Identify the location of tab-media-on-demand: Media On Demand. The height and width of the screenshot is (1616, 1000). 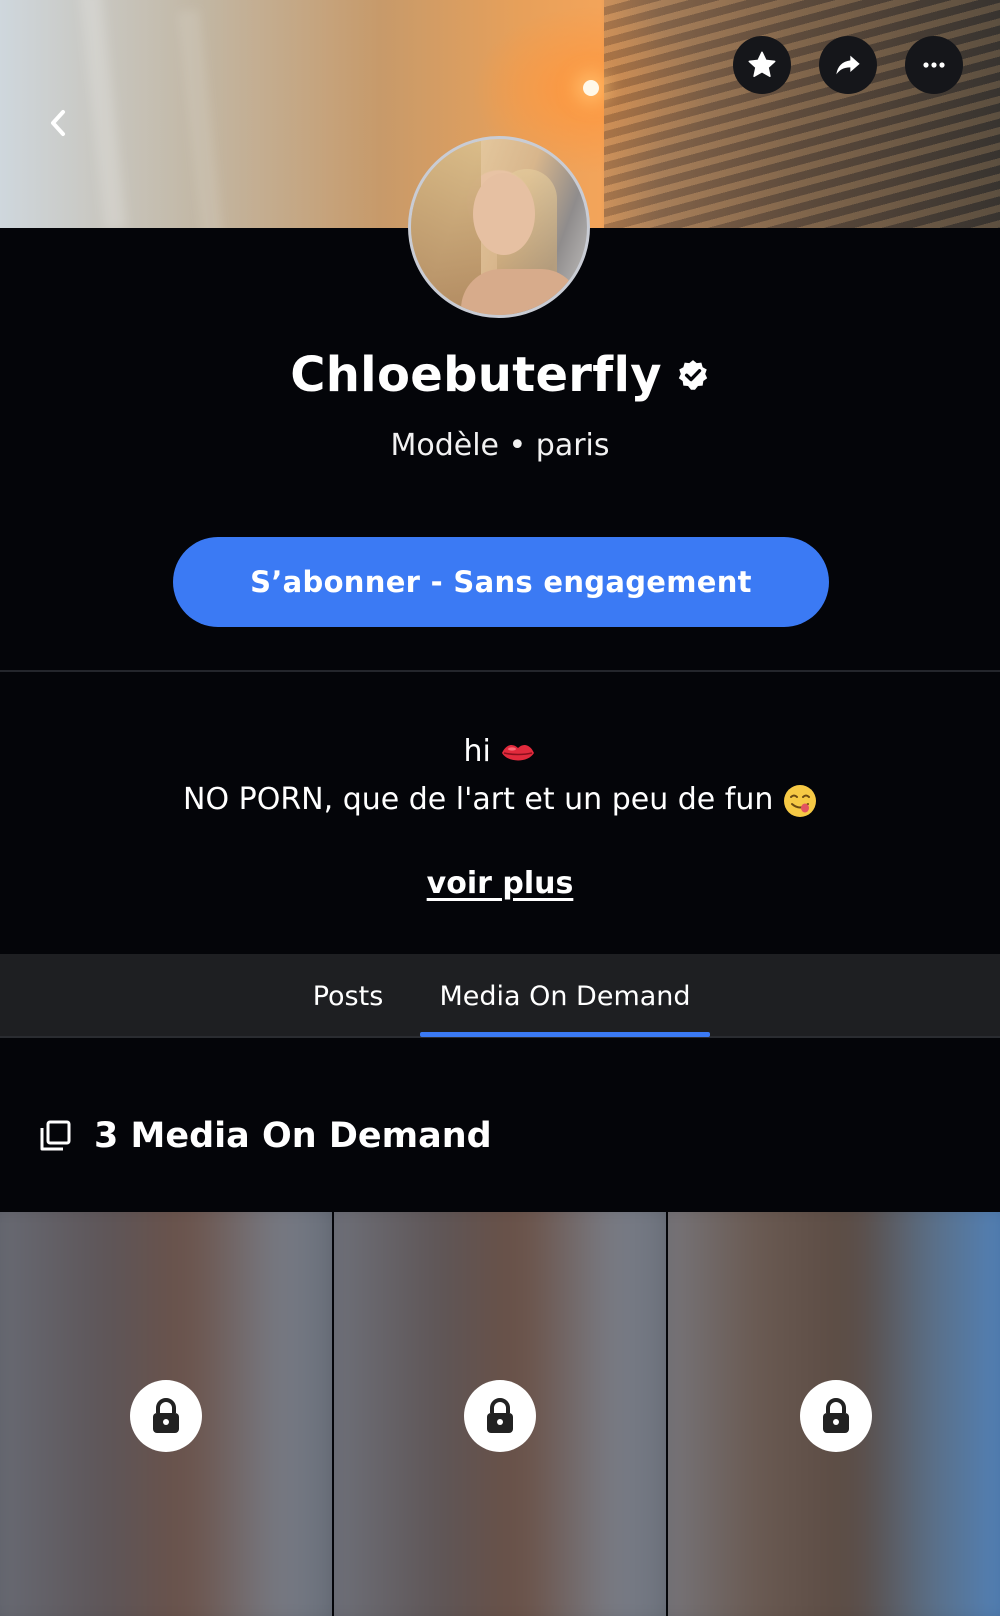
(565, 996).